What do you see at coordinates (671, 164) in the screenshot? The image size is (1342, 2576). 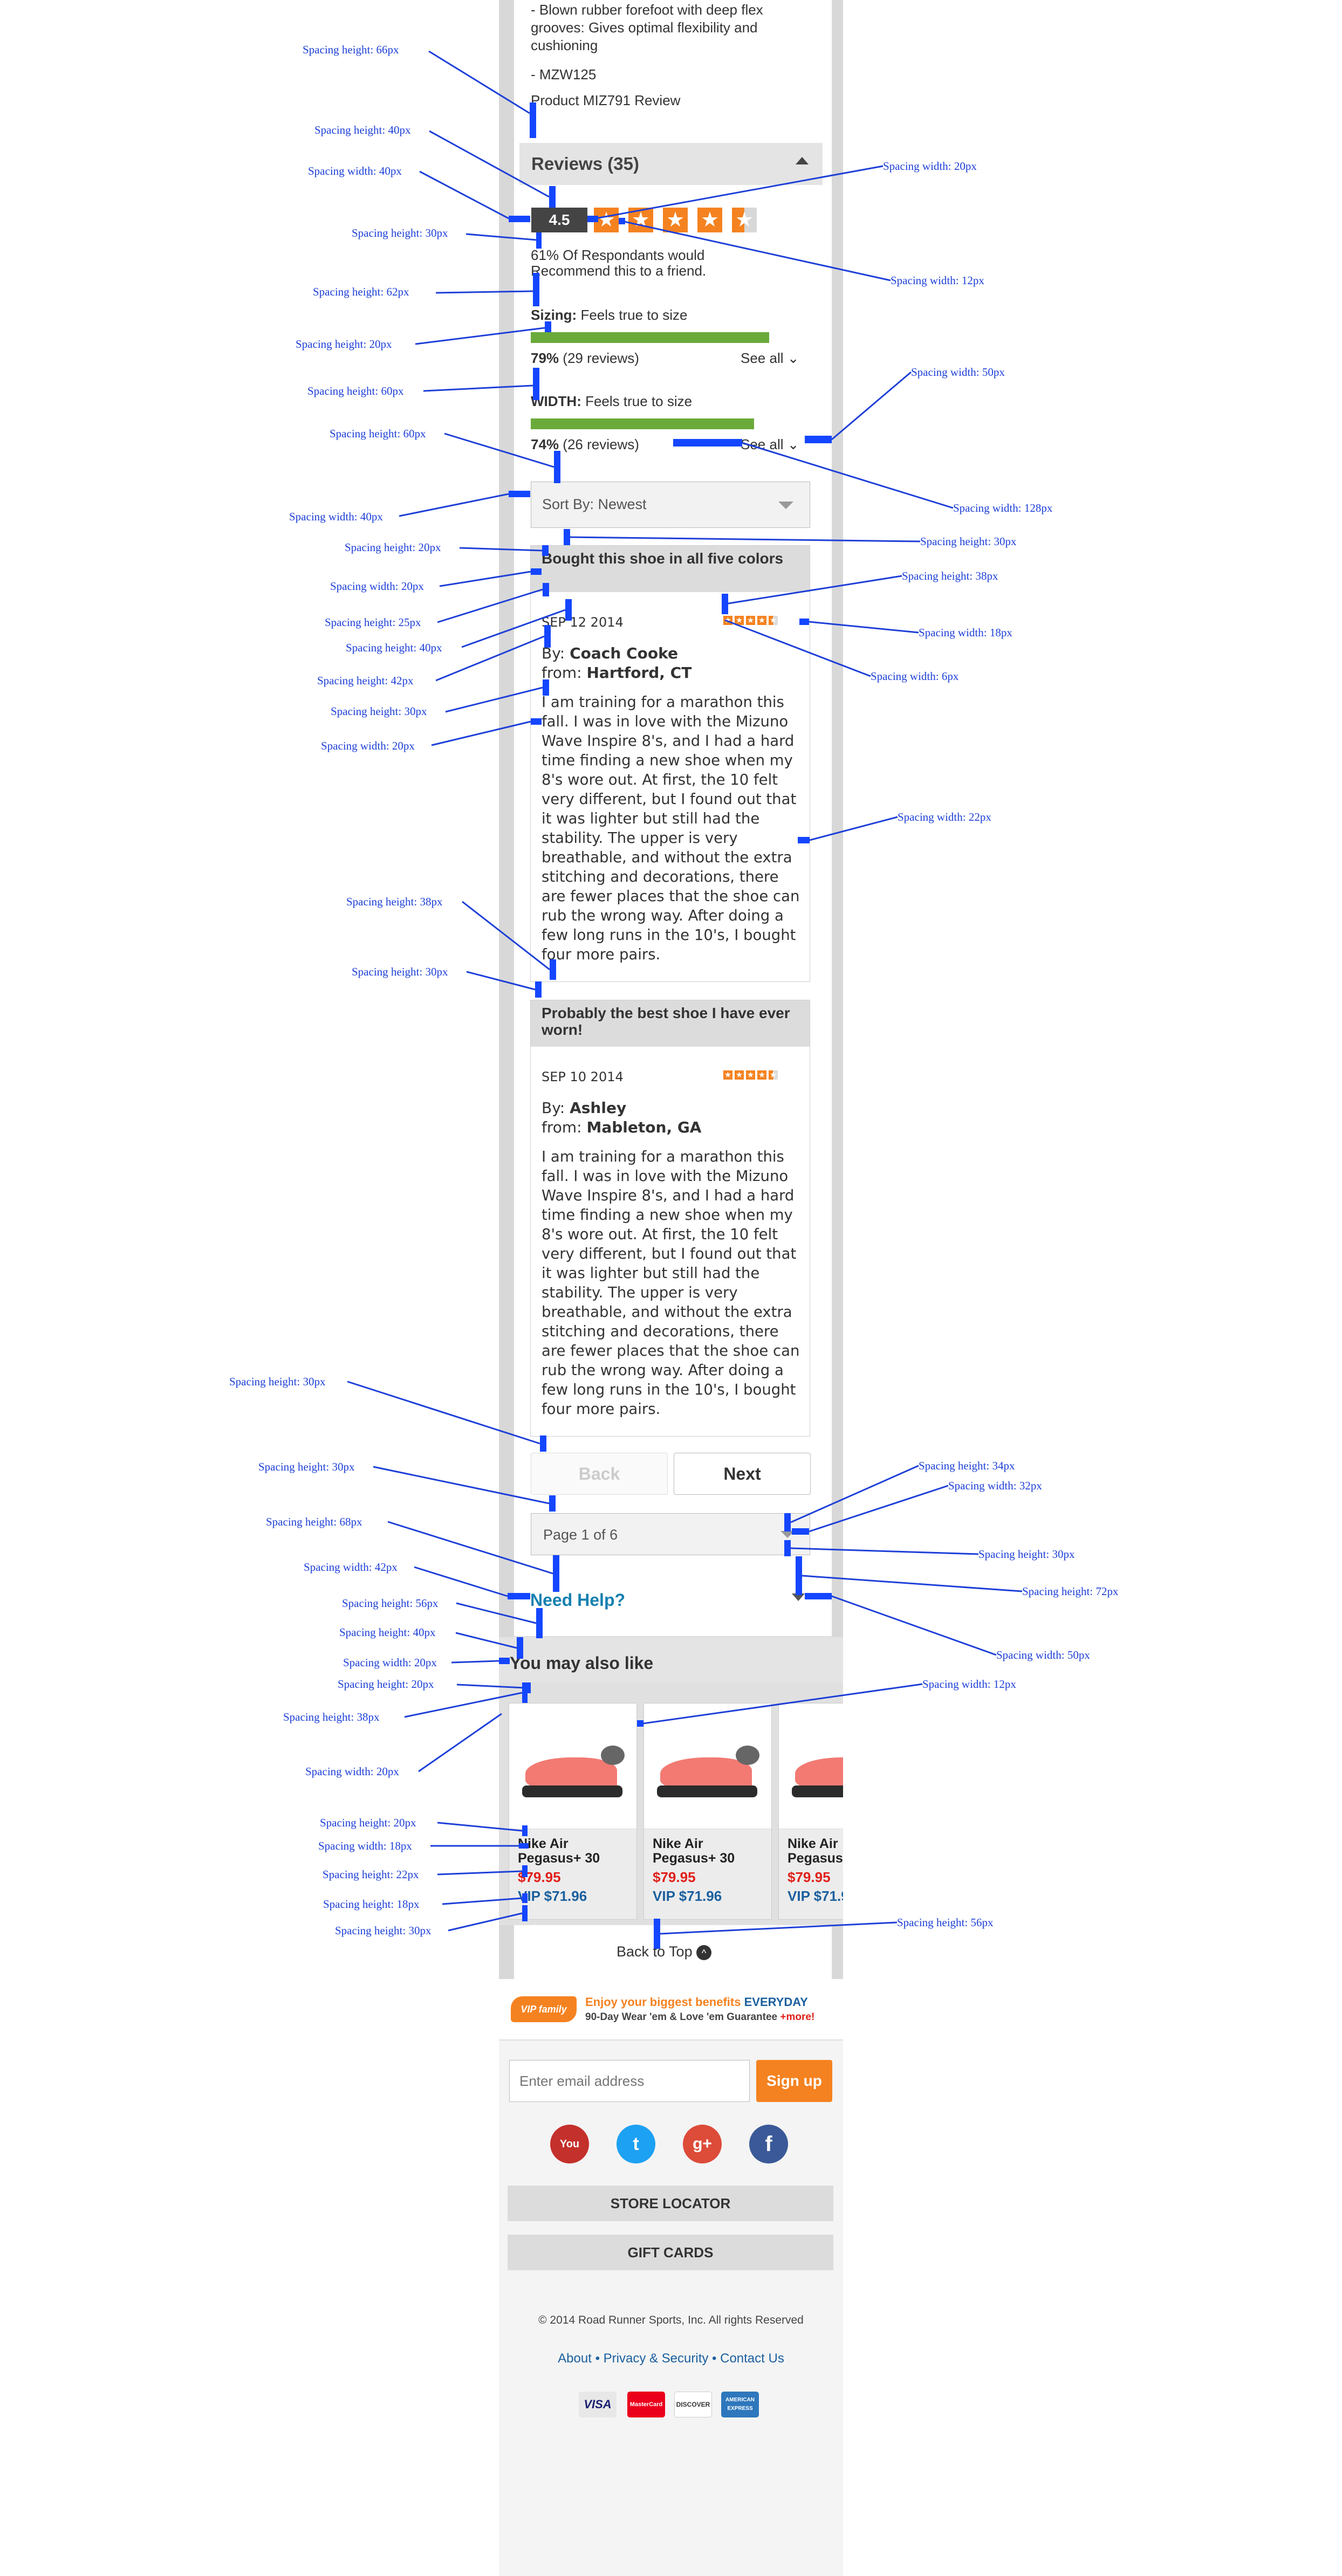 I see `reviews-header: Reviews (35)` at bounding box center [671, 164].